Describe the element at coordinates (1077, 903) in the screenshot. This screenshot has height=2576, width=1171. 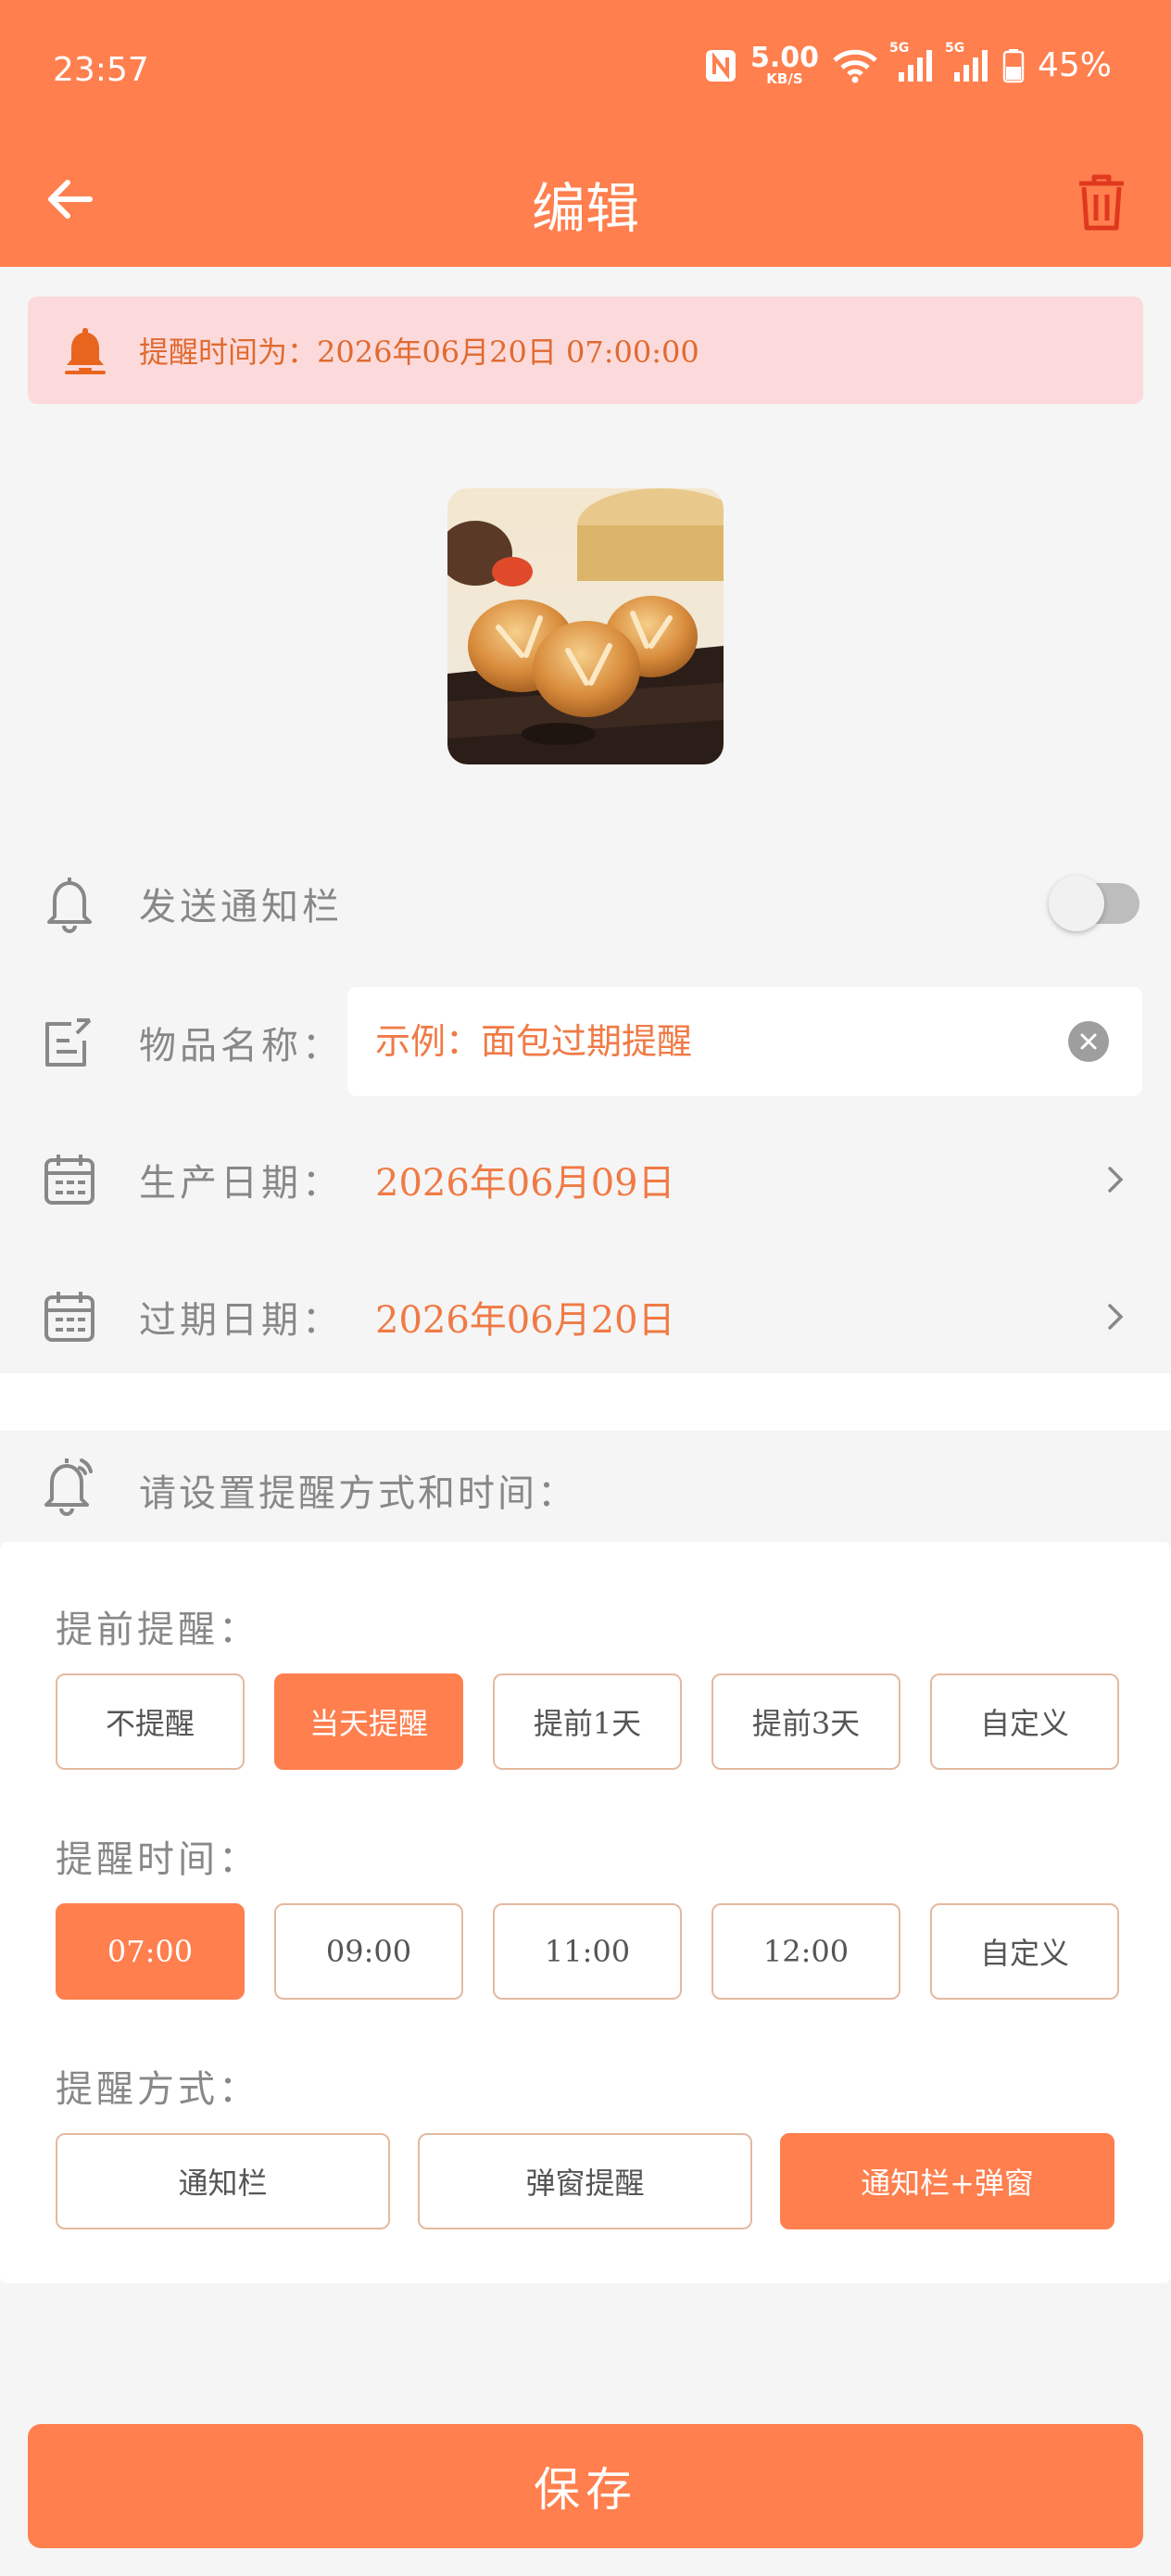
I see `toggle-knob` at that location.